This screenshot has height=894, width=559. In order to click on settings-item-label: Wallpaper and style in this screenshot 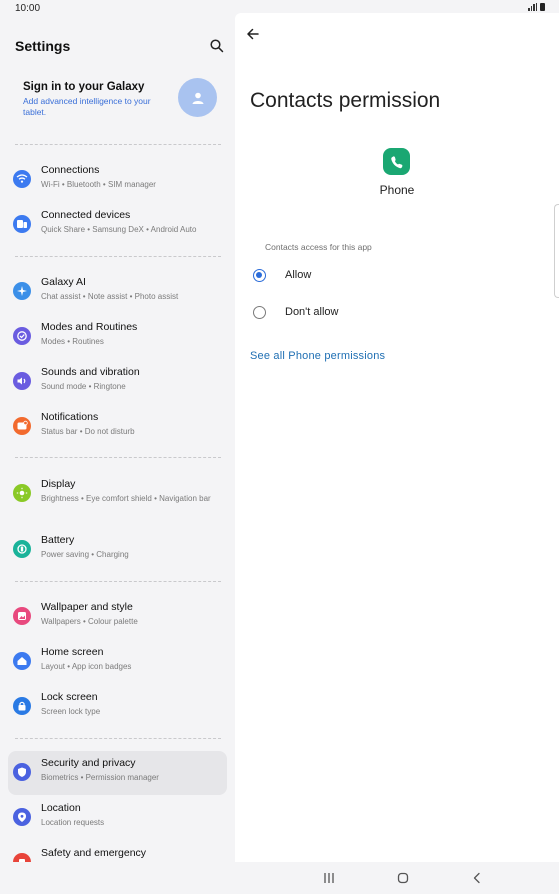, I will do `click(87, 607)`.